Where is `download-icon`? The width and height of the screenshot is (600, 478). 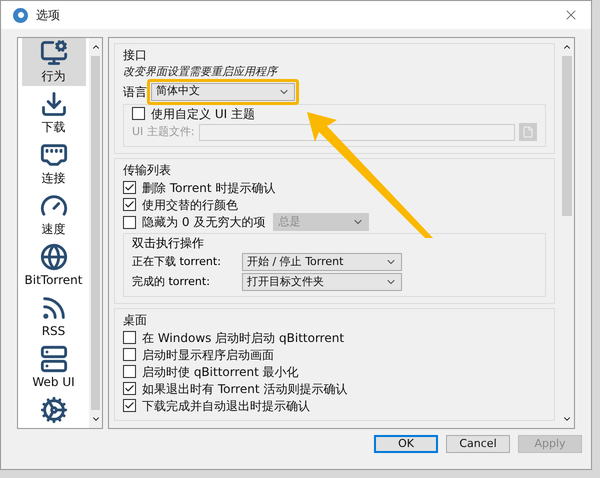 download-icon is located at coordinates (54, 104).